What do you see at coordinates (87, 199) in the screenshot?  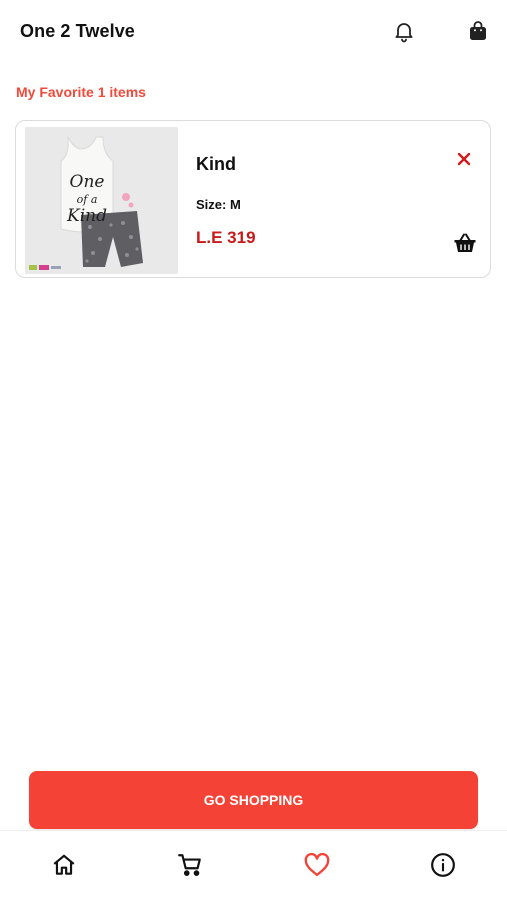 I see `product-image-text-2: of a` at bounding box center [87, 199].